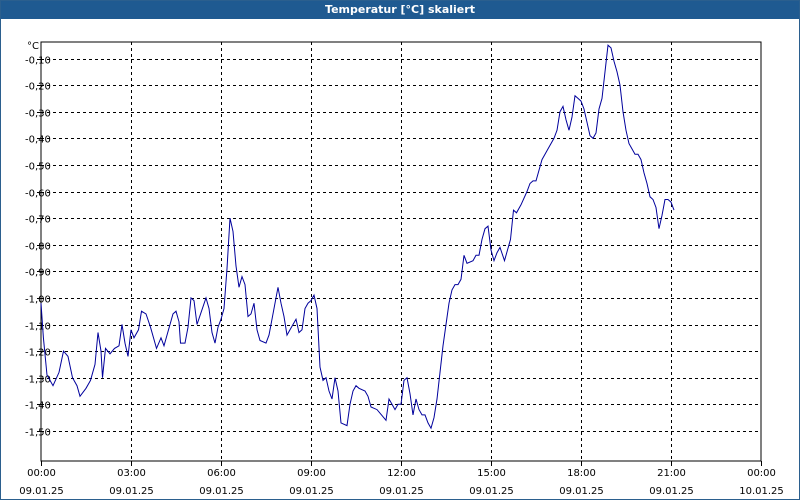  Describe the element at coordinates (38, 300) in the screenshot. I see `y-tick-label: -1,00` at that location.